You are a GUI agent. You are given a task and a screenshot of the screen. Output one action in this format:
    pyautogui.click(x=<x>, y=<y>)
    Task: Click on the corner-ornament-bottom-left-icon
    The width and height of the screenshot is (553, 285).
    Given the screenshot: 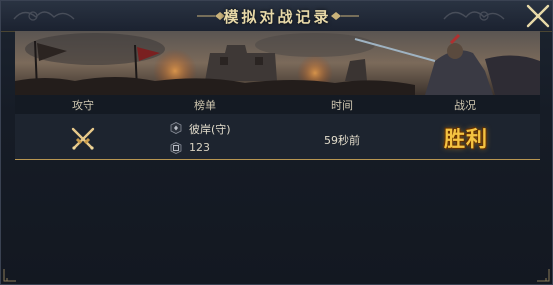 What is the action you would take?
    pyautogui.click(x=9, y=275)
    